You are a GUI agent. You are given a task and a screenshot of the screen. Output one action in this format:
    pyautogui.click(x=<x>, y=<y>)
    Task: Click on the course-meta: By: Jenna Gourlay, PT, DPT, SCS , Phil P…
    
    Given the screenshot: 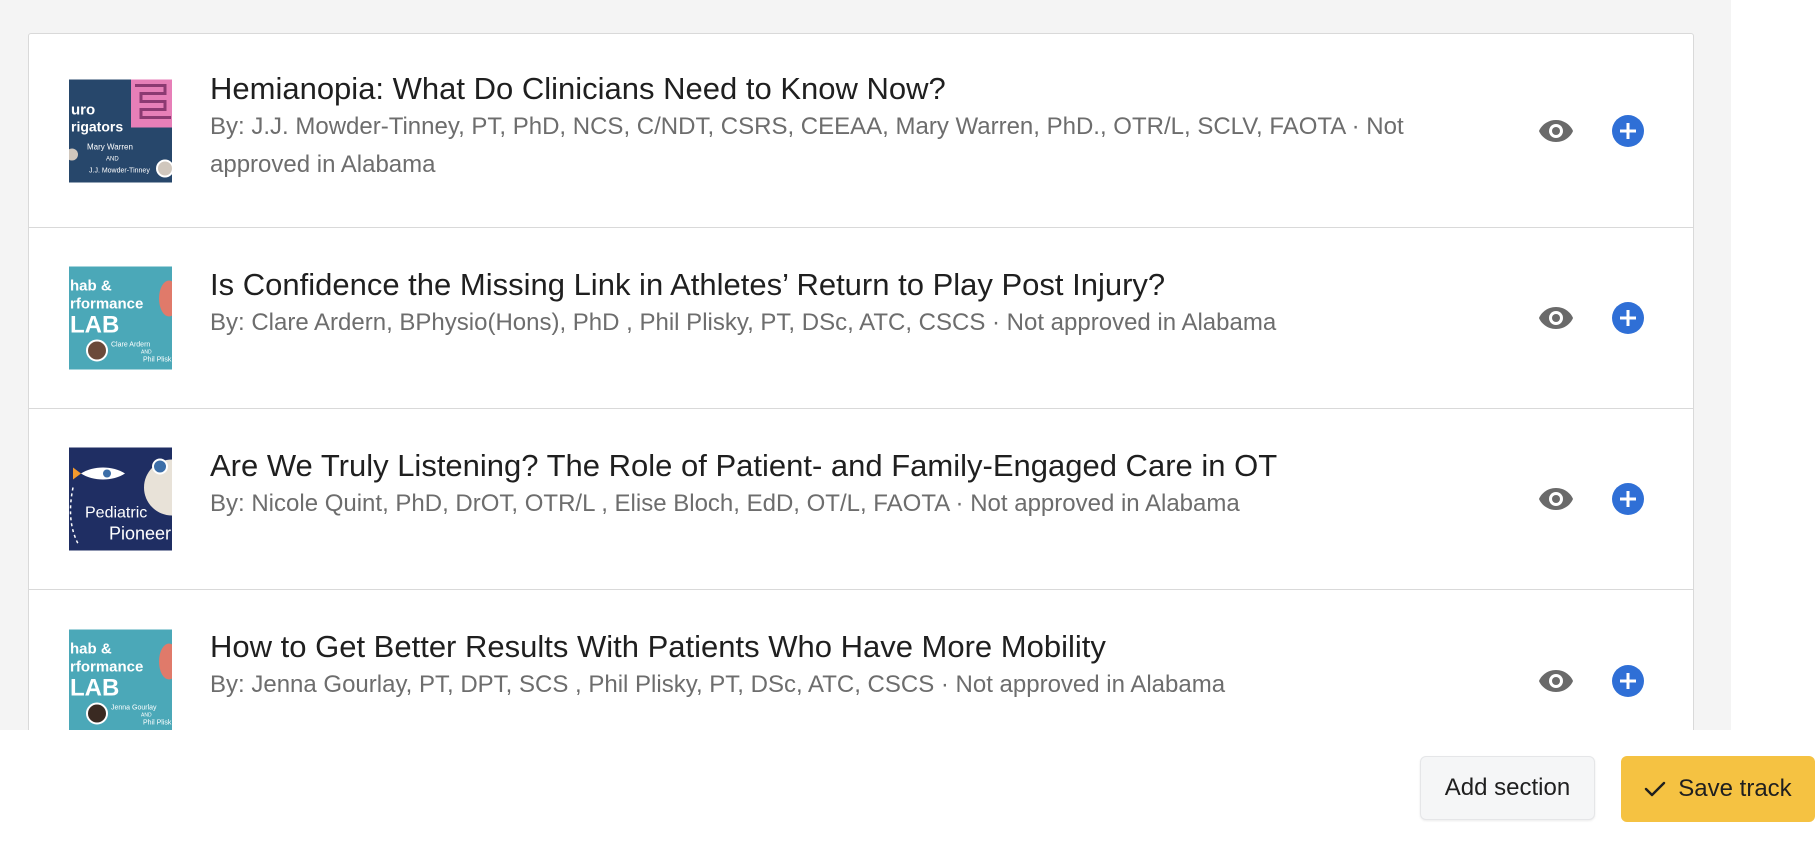 What is the action you would take?
    pyautogui.click(x=718, y=684)
    